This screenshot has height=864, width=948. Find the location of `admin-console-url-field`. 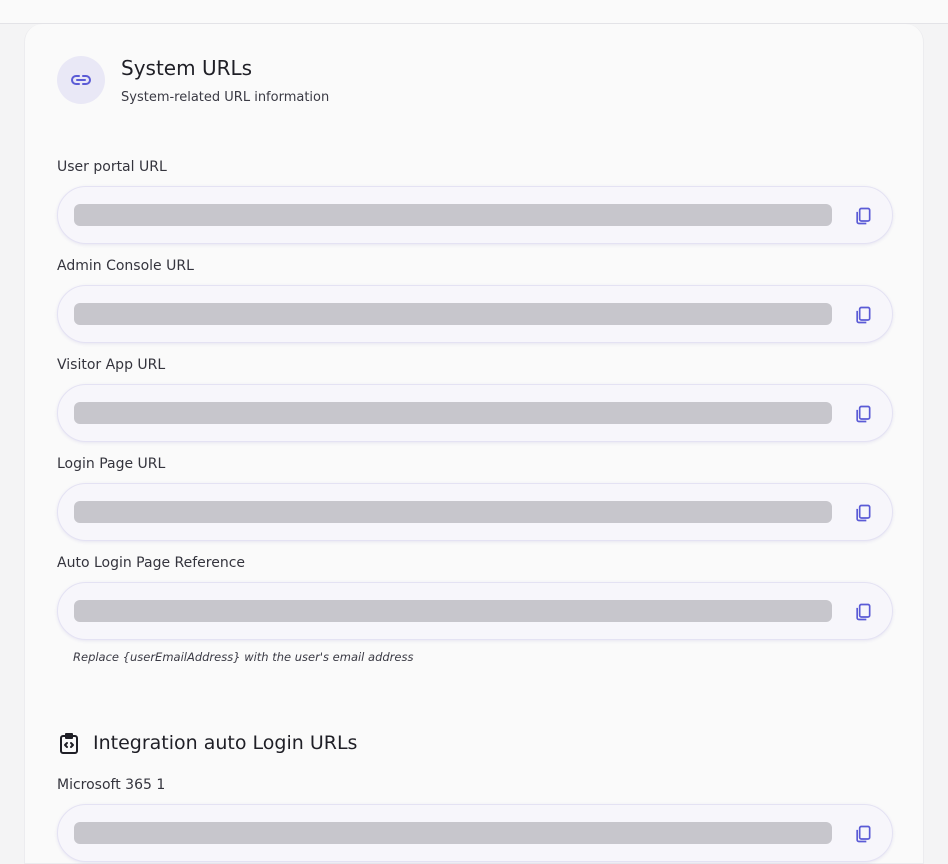

admin-console-url-field is located at coordinates (475, 314).